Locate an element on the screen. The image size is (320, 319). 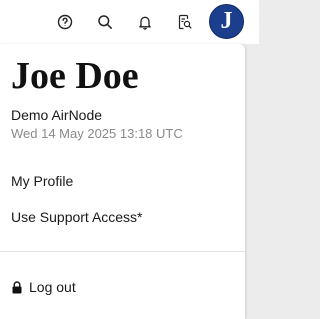
node-name: Demo AirNode is located at coordinates (57, 115).